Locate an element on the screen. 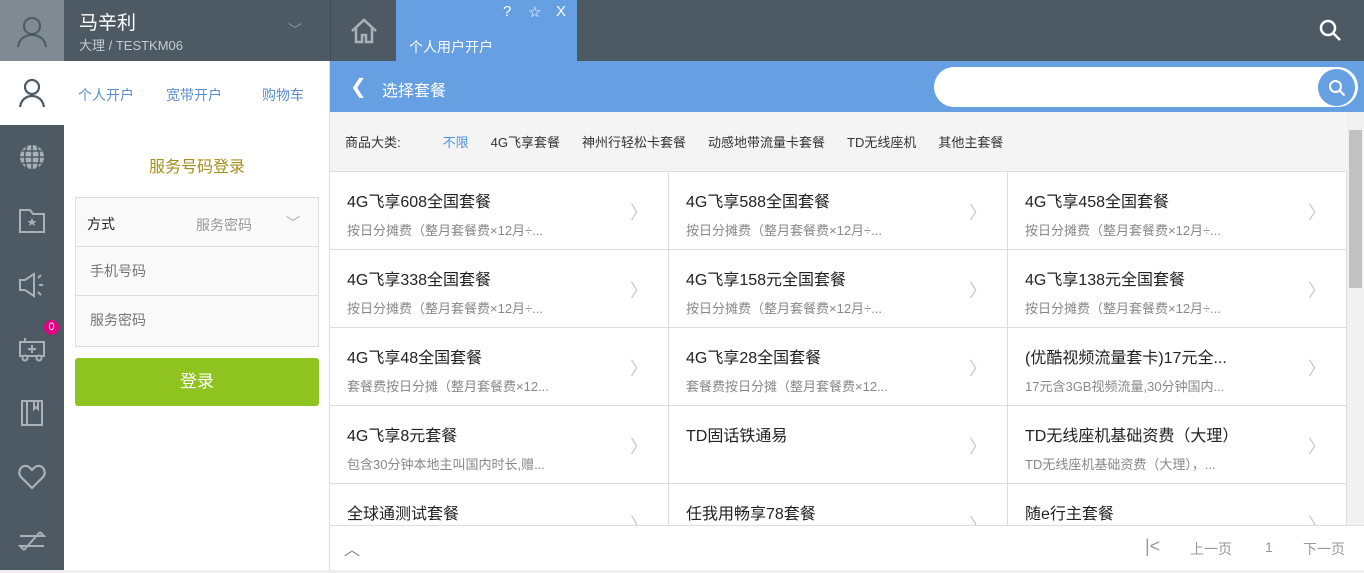 This screenshot has width=1364, height=573. home-button is located at coordinates (363, 30).